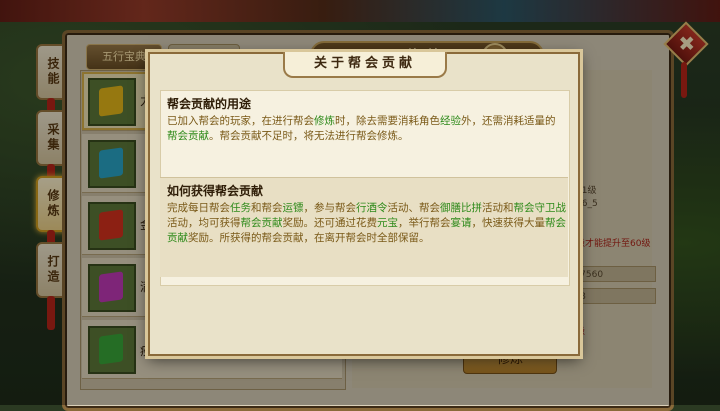 The height and width of the screenshot is (411, 720). Describe the element at coordinates (309, 136) in the screenshot. I see `text-run: 。帮会贡献不足时，将无法进行帮会修炼。` at that location.